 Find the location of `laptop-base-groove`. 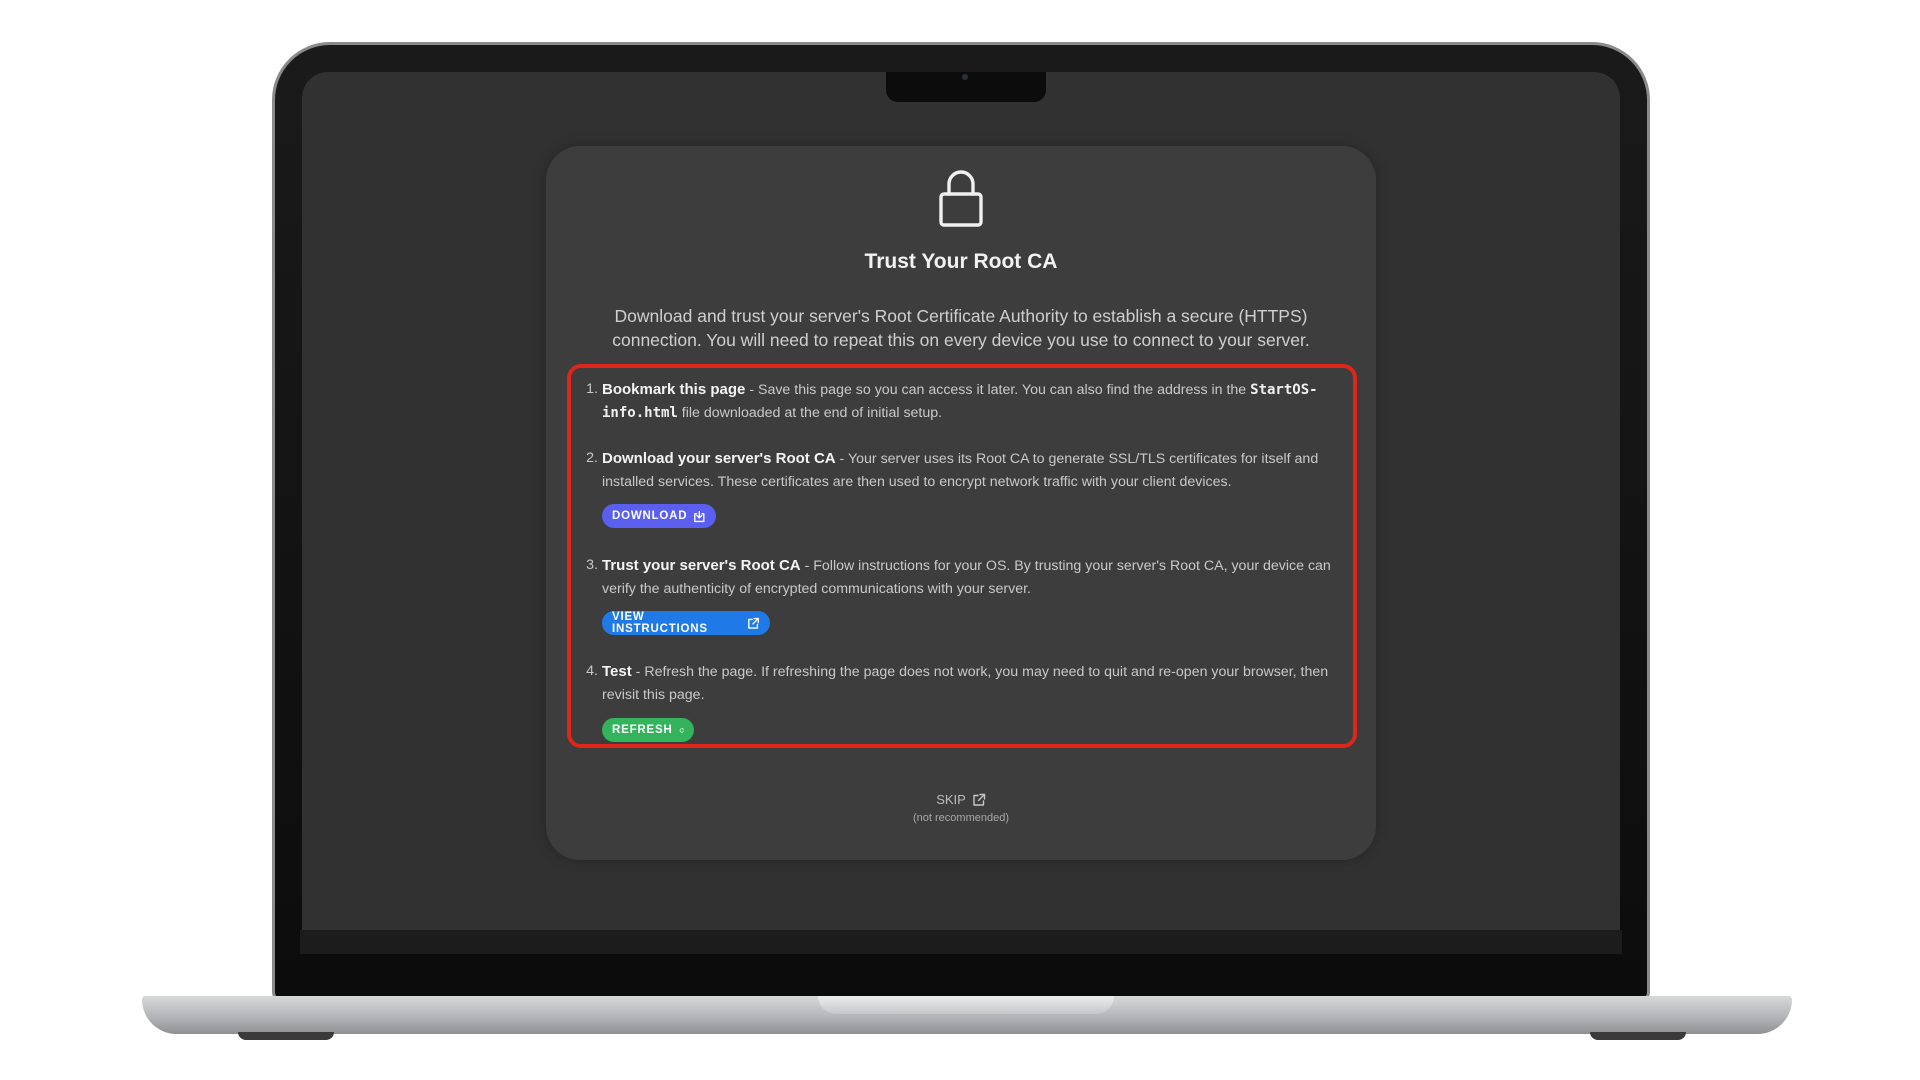

laptop-base-groove is located at coordinates (966, 1005).